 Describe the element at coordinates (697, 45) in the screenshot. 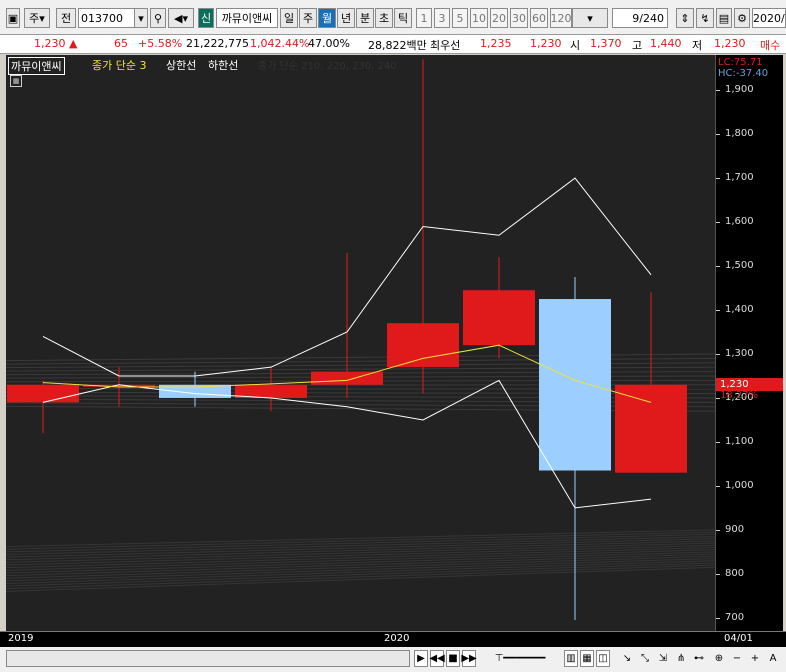

I see `low-label: 저` at that location.